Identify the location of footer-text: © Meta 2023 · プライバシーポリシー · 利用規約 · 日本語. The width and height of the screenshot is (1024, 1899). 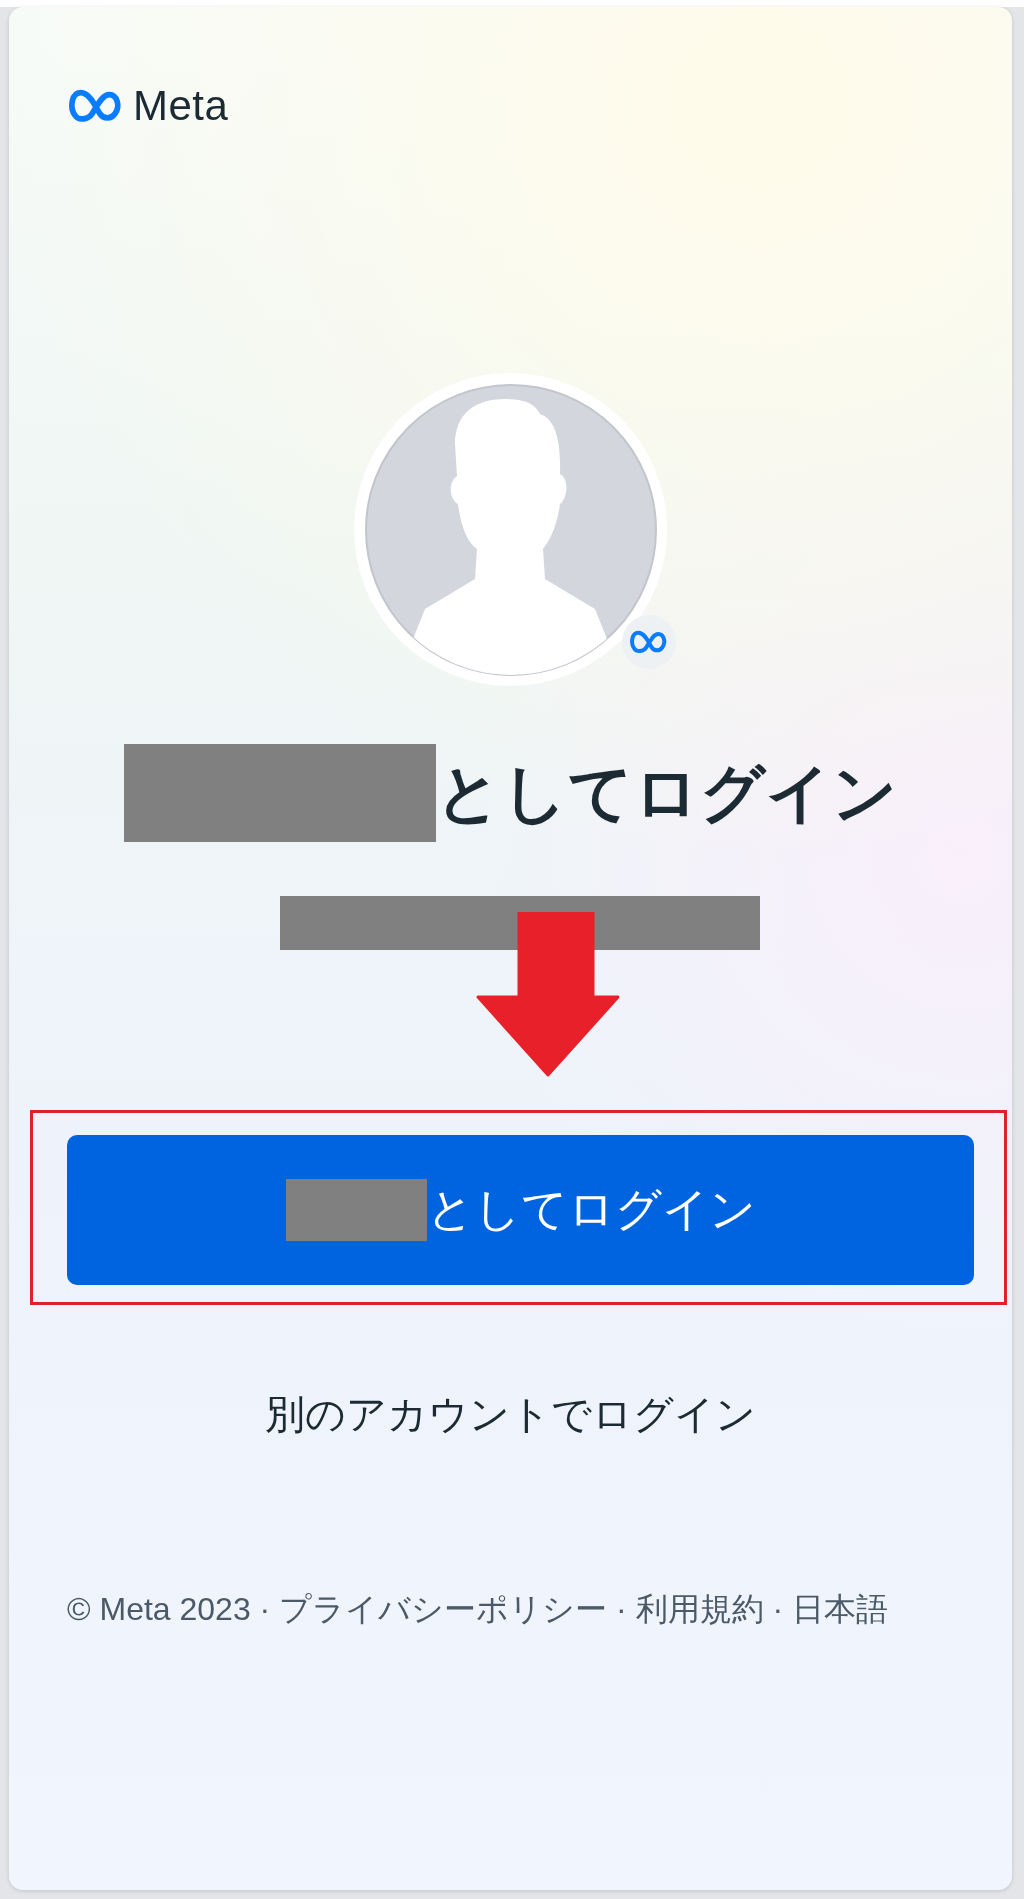
(478, 1609).